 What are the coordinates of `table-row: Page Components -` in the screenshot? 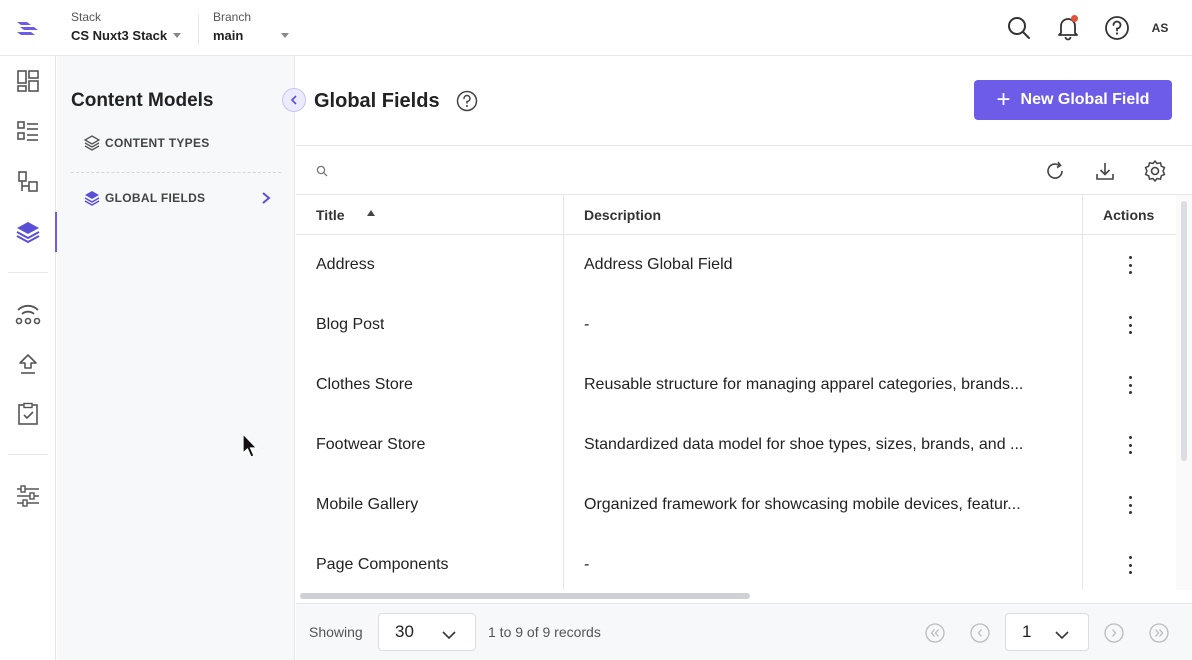 It's located at (736, 562).